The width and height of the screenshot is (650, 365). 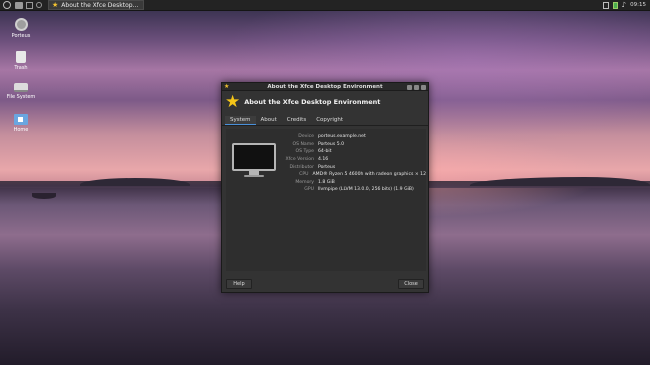 I want to click on window-buttons, so click(x=416, y=87).